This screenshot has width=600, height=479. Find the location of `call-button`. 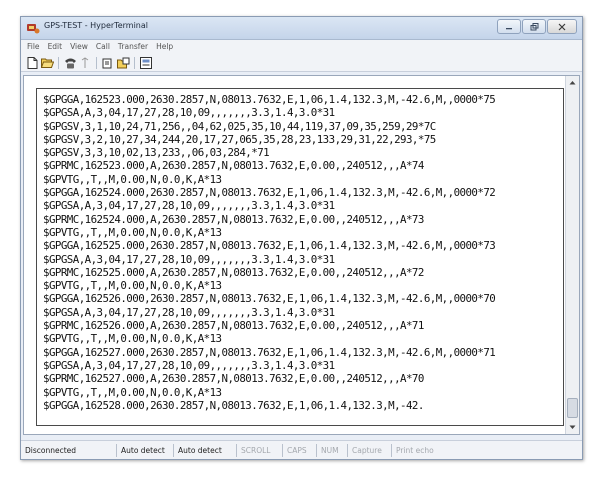

call-button is located at coordinates (70, 63).